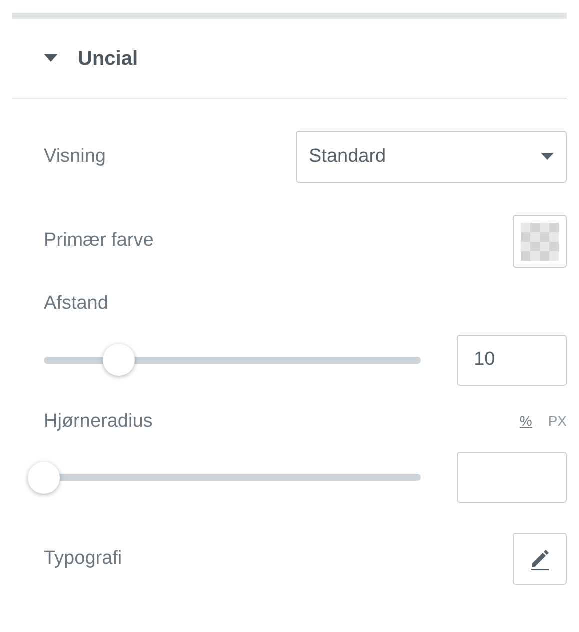 The image size is (579, 632). What do you see at coordinates (98, 422) in the screenshot?
I see `control-label: Hjørneradius` at bounding box center [98, 422].